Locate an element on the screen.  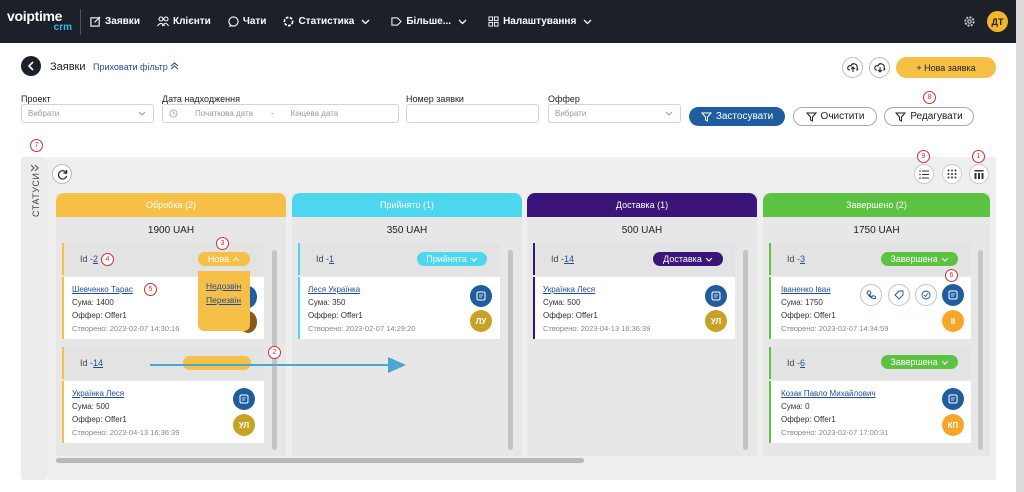
clock-icon is located at coordinates (173, 113).